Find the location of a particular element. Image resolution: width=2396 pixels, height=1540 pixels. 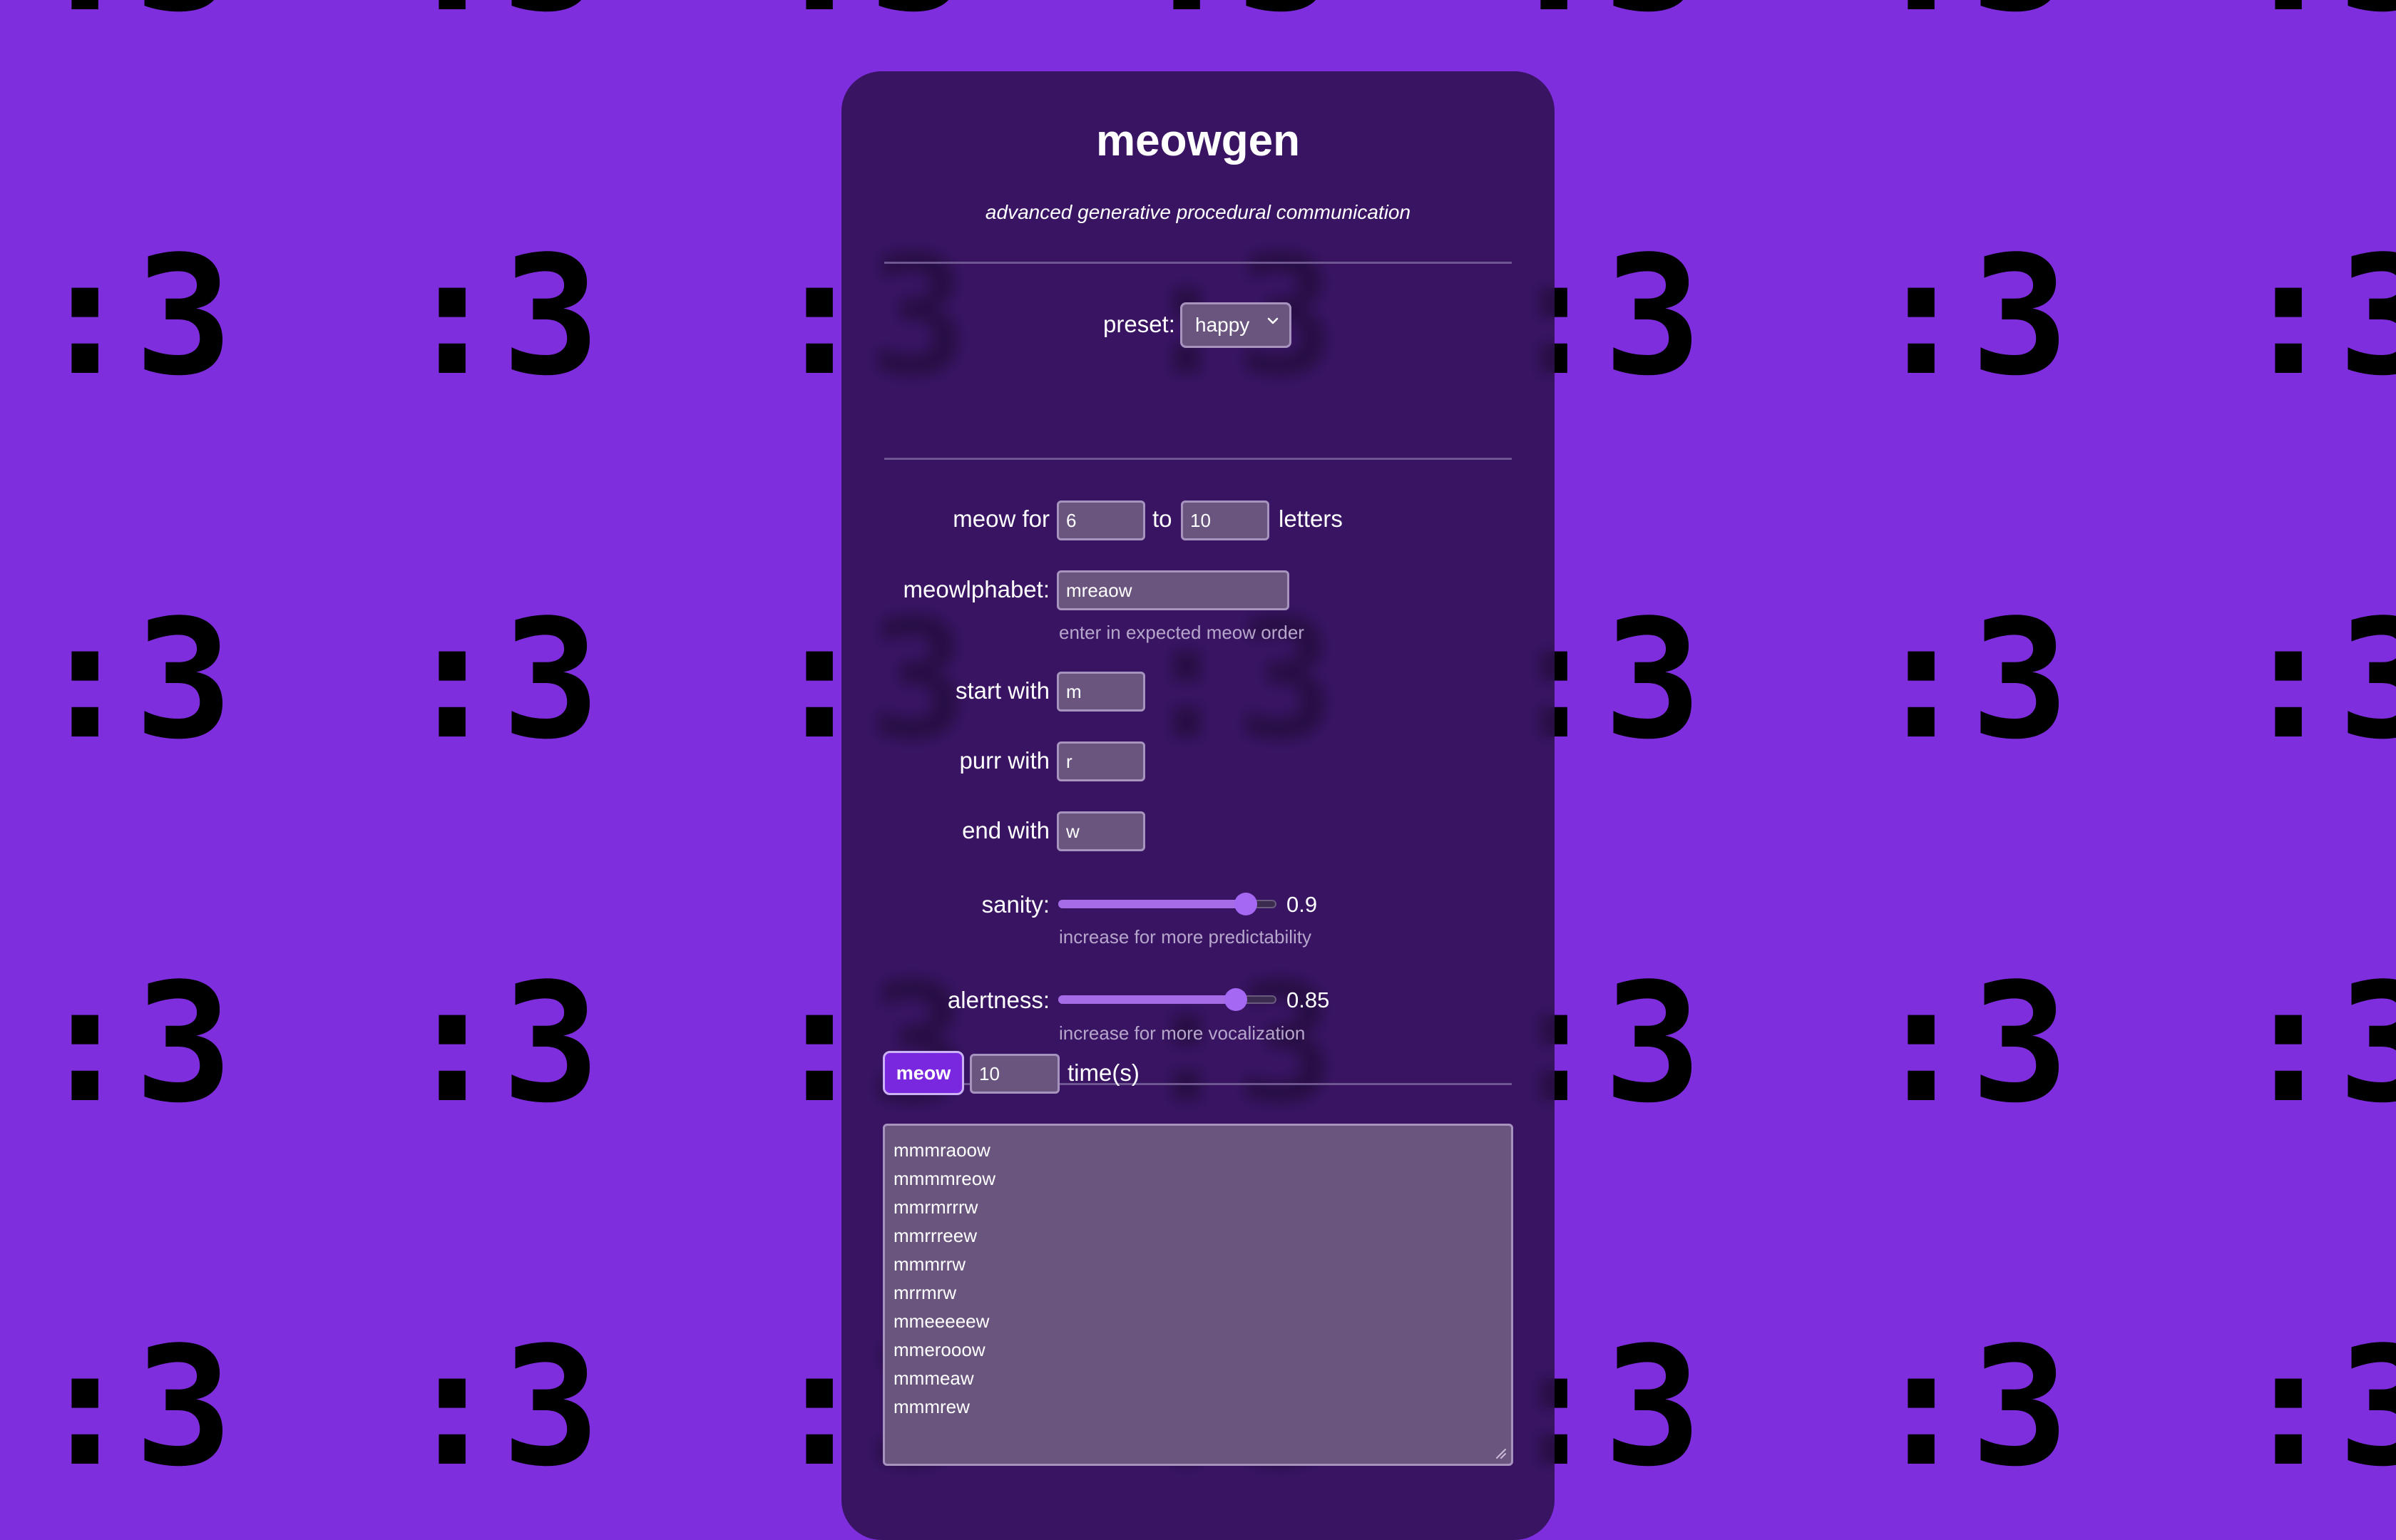

min-length-input is located at coordinates (1101, 520).